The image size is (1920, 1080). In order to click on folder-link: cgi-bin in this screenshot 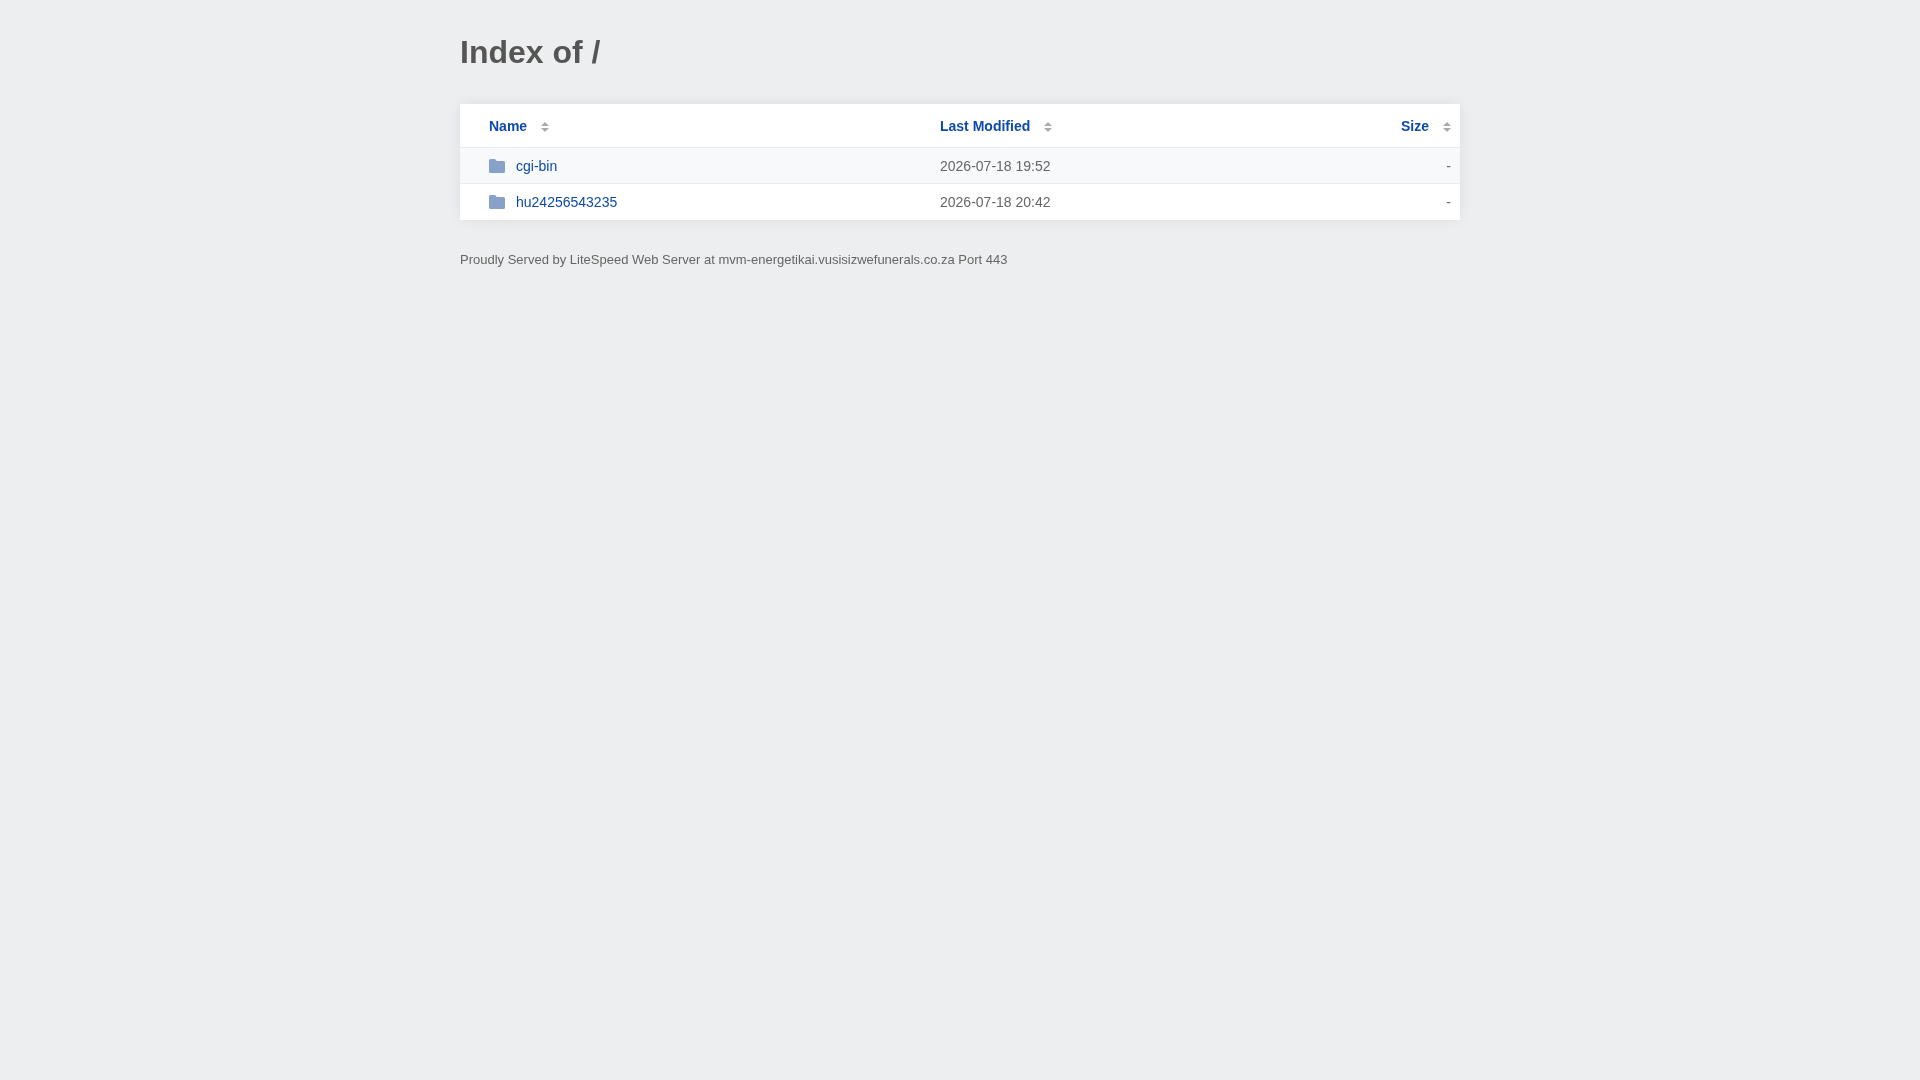, I will do `click(537, 165)`.